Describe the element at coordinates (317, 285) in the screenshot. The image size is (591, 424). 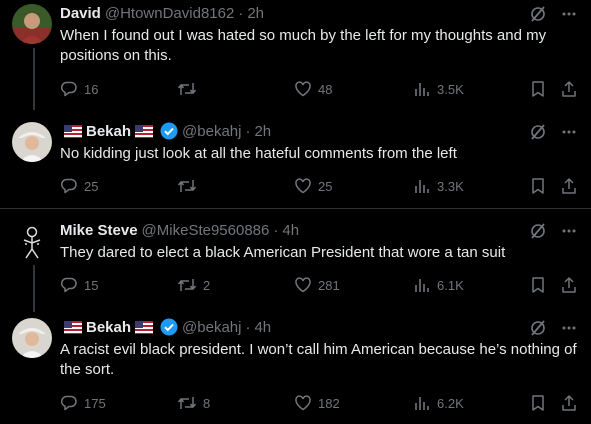
I see `like-button: 281` at that location.